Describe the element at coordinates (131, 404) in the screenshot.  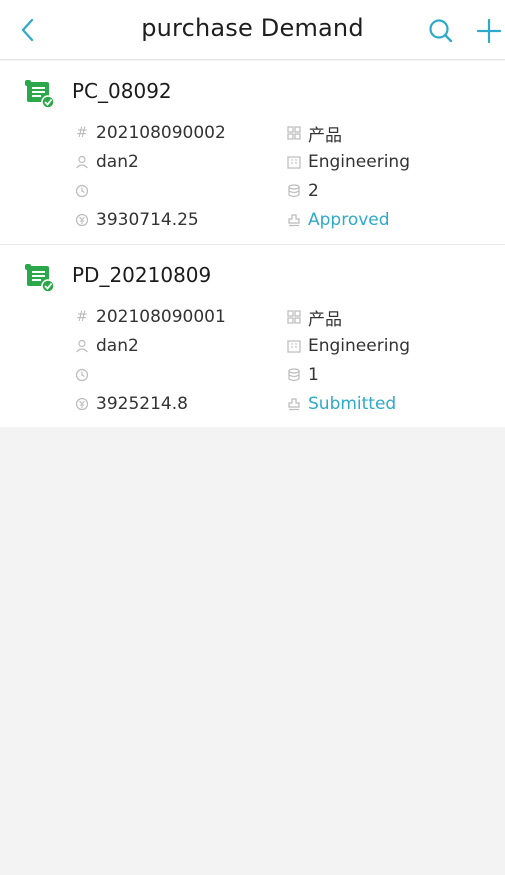
I see `record-amount: 3925214.8` at that location.